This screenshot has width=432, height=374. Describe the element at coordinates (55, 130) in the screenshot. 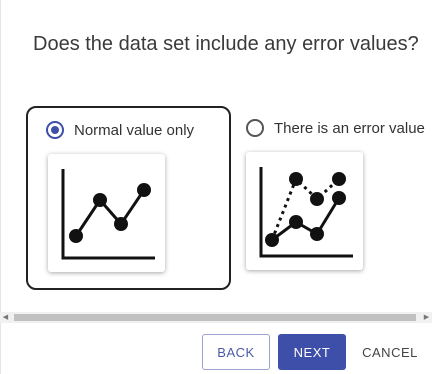

I see `radio-button-selected` at that location.